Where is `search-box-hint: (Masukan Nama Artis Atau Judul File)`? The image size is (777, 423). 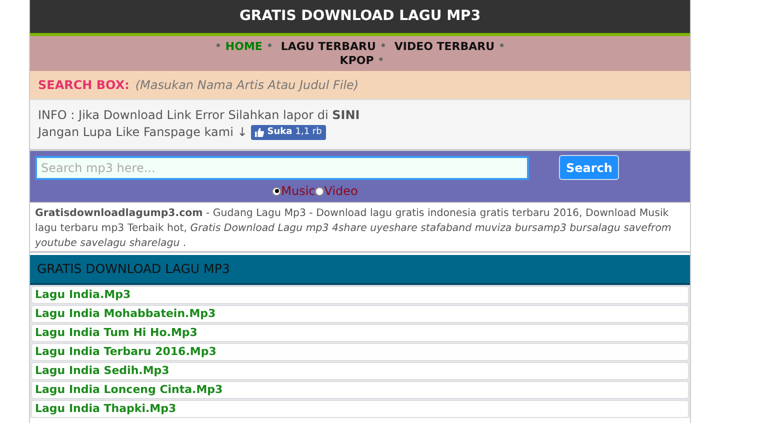
search-box-hint: (Masukan Nama Artis Atau Judul File) is located at coordinates (247, 85).